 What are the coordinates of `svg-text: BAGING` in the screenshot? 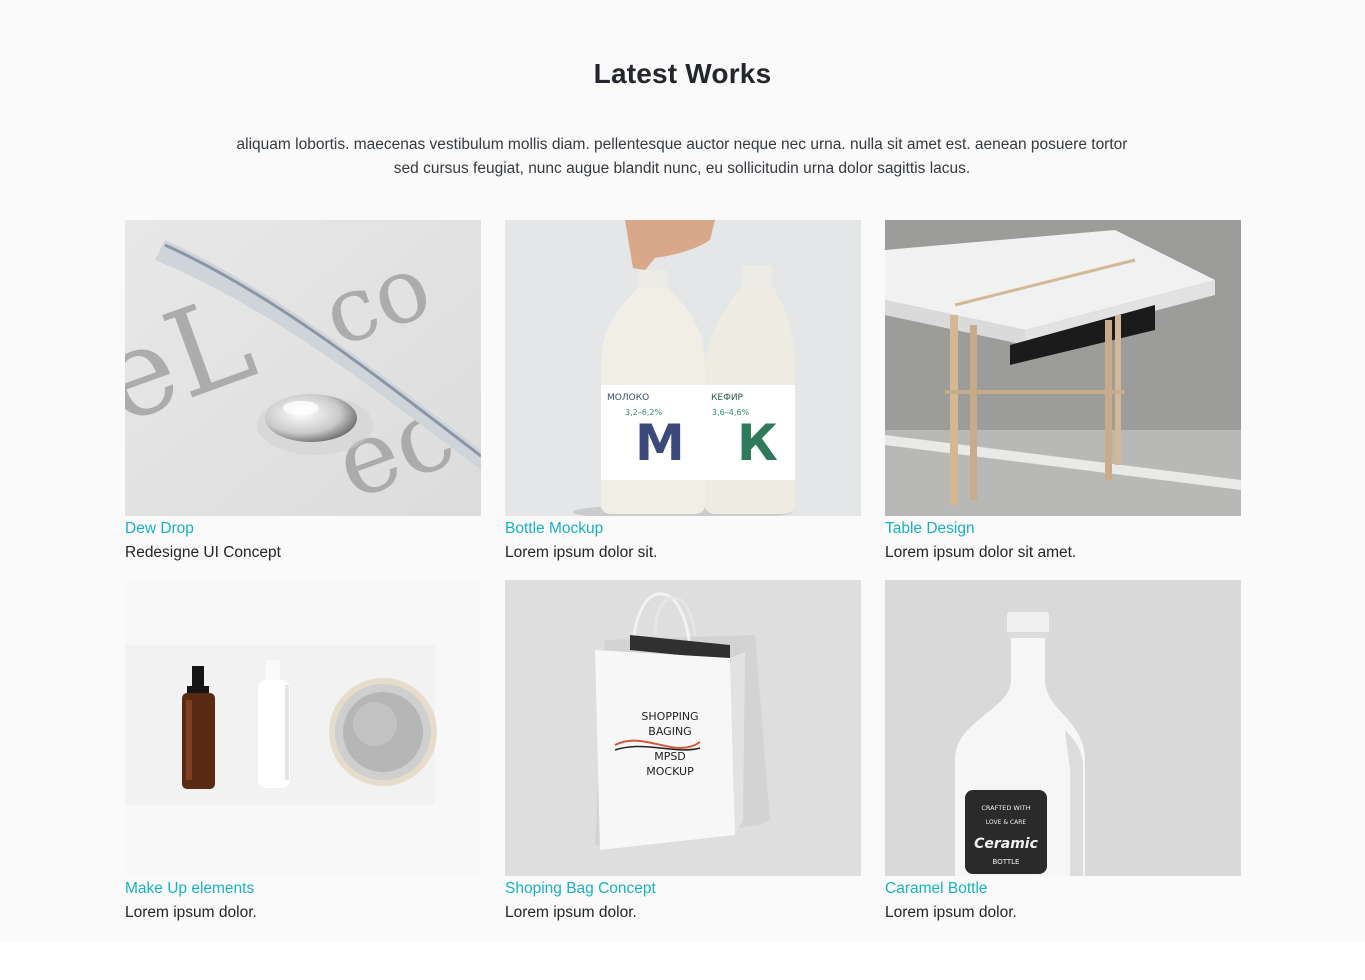 It's located at (669, 731).